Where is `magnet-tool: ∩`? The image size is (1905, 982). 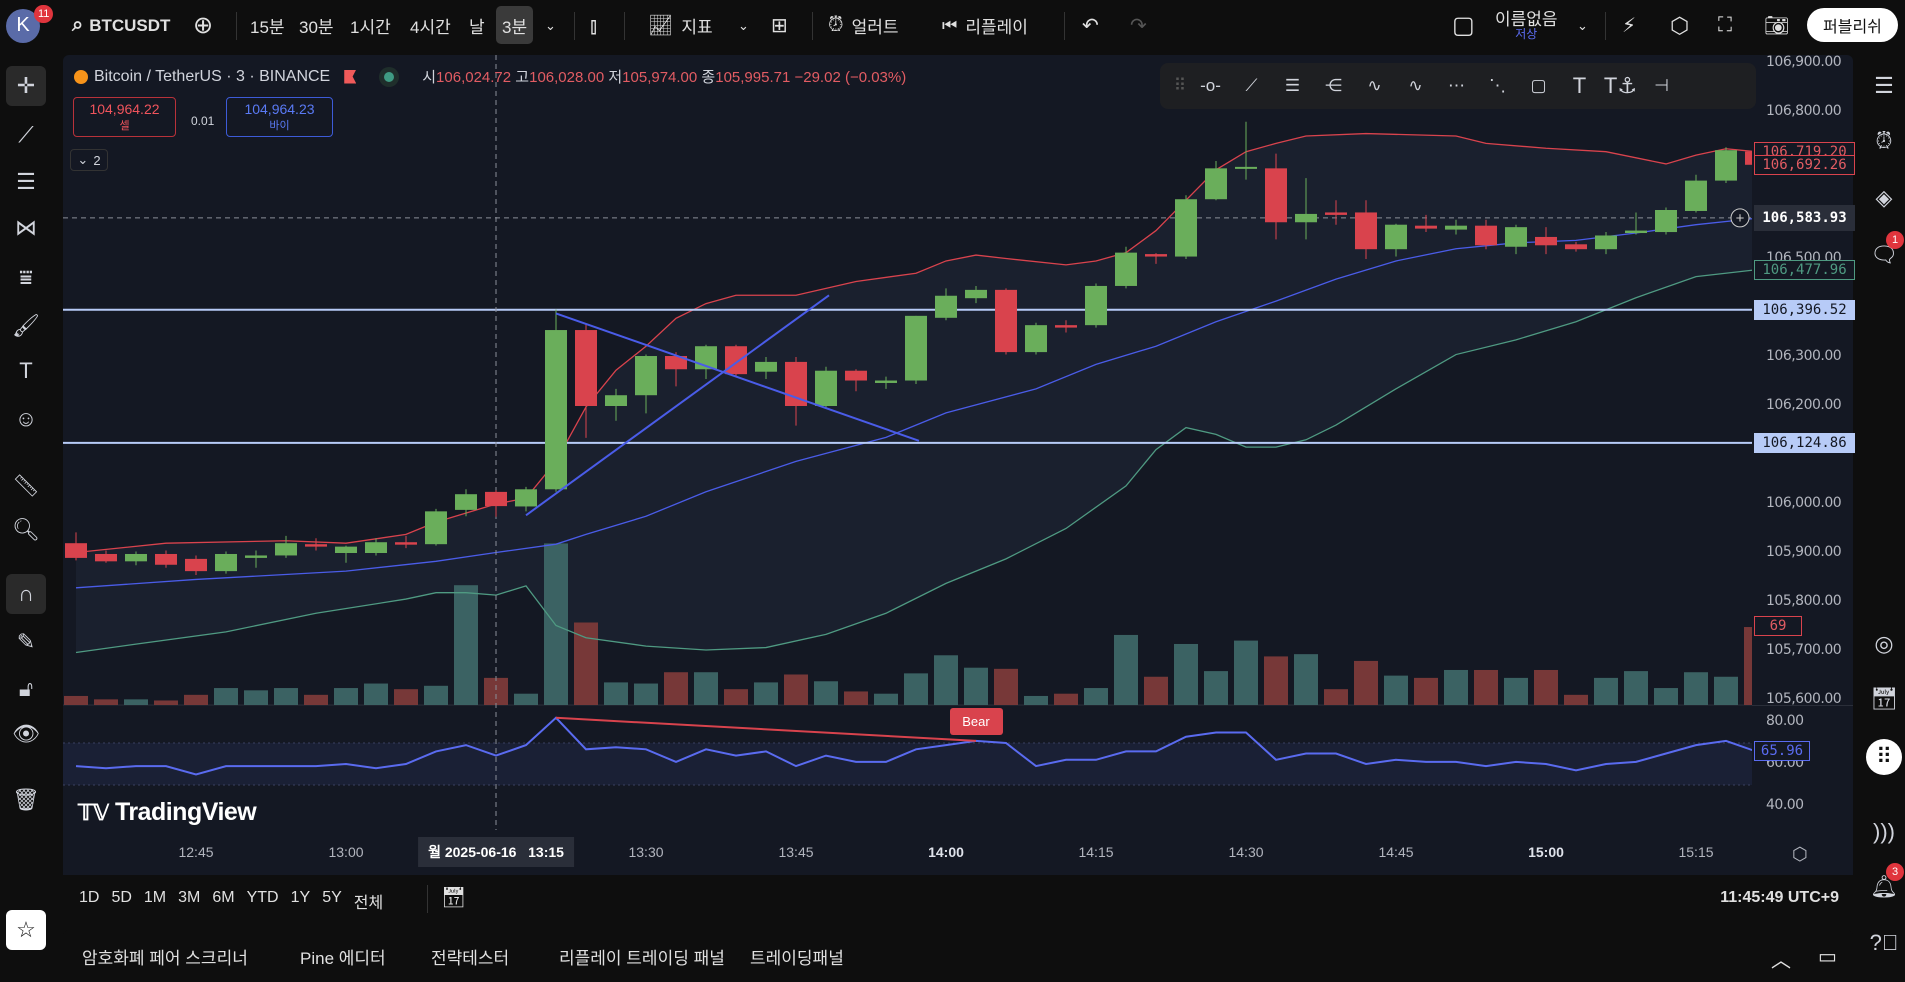
magnet-tool: ∩ is located at coordinates (26, 594).